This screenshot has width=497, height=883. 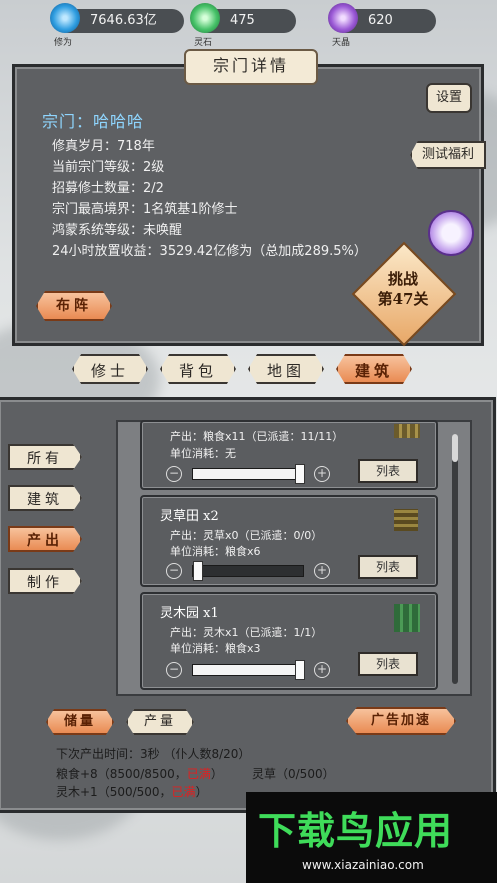 What do you see at coordinates (93, 121) in the screenshot?
I see `sect-name: 宗门：哈哈哈` at bounding box center [93, 121].